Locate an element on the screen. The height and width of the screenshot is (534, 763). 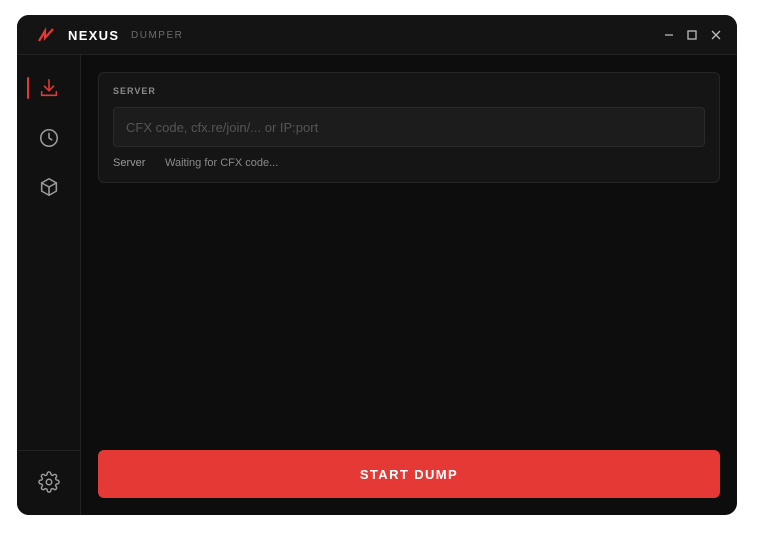
sidebar-item-resources is located at coordinates (49, 187).